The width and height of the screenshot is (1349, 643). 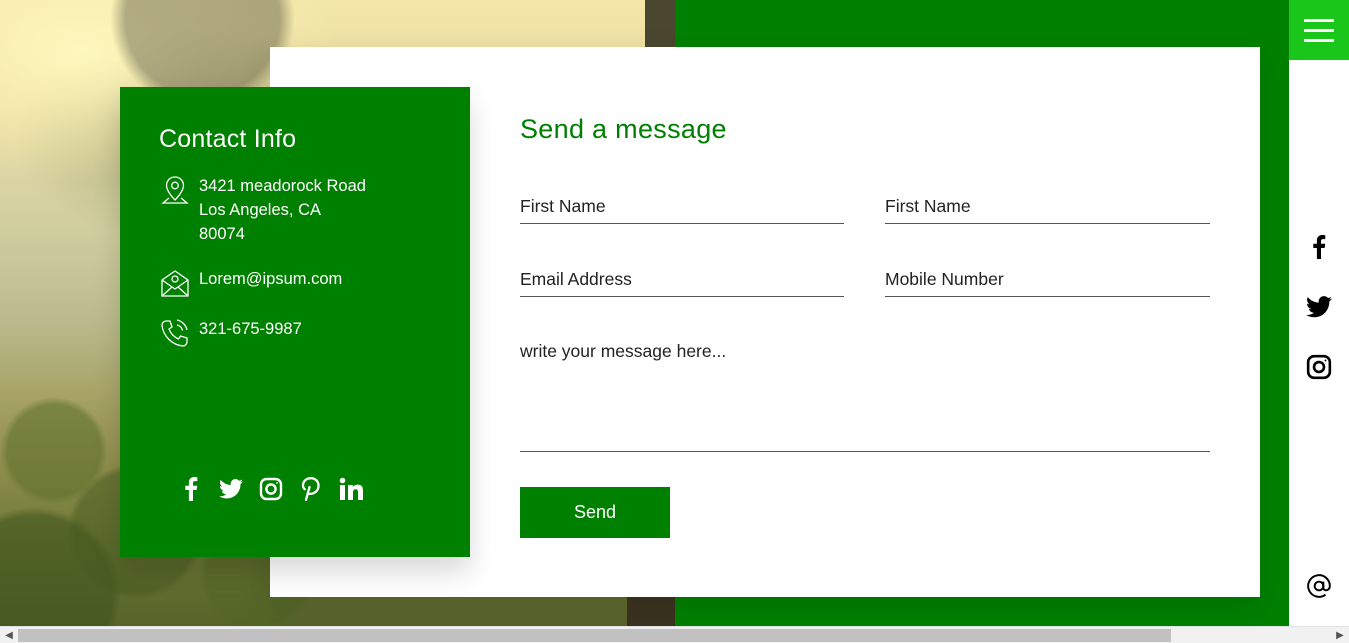 I want to click on mobile-input, so click(x=1047, y=280).